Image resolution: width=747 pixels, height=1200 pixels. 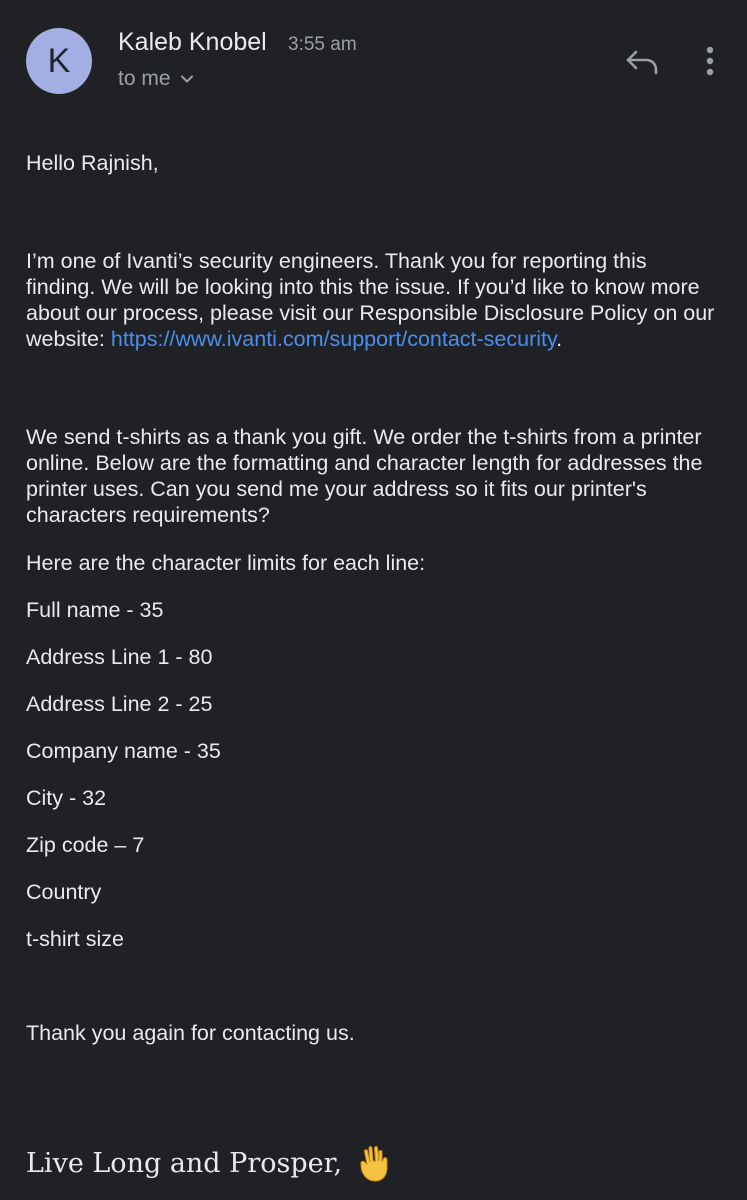 What do you see at coordinates (374, 1164) in the screenshot?
I see `vulcan-salute-icon` at bounding box center [374, 1164].